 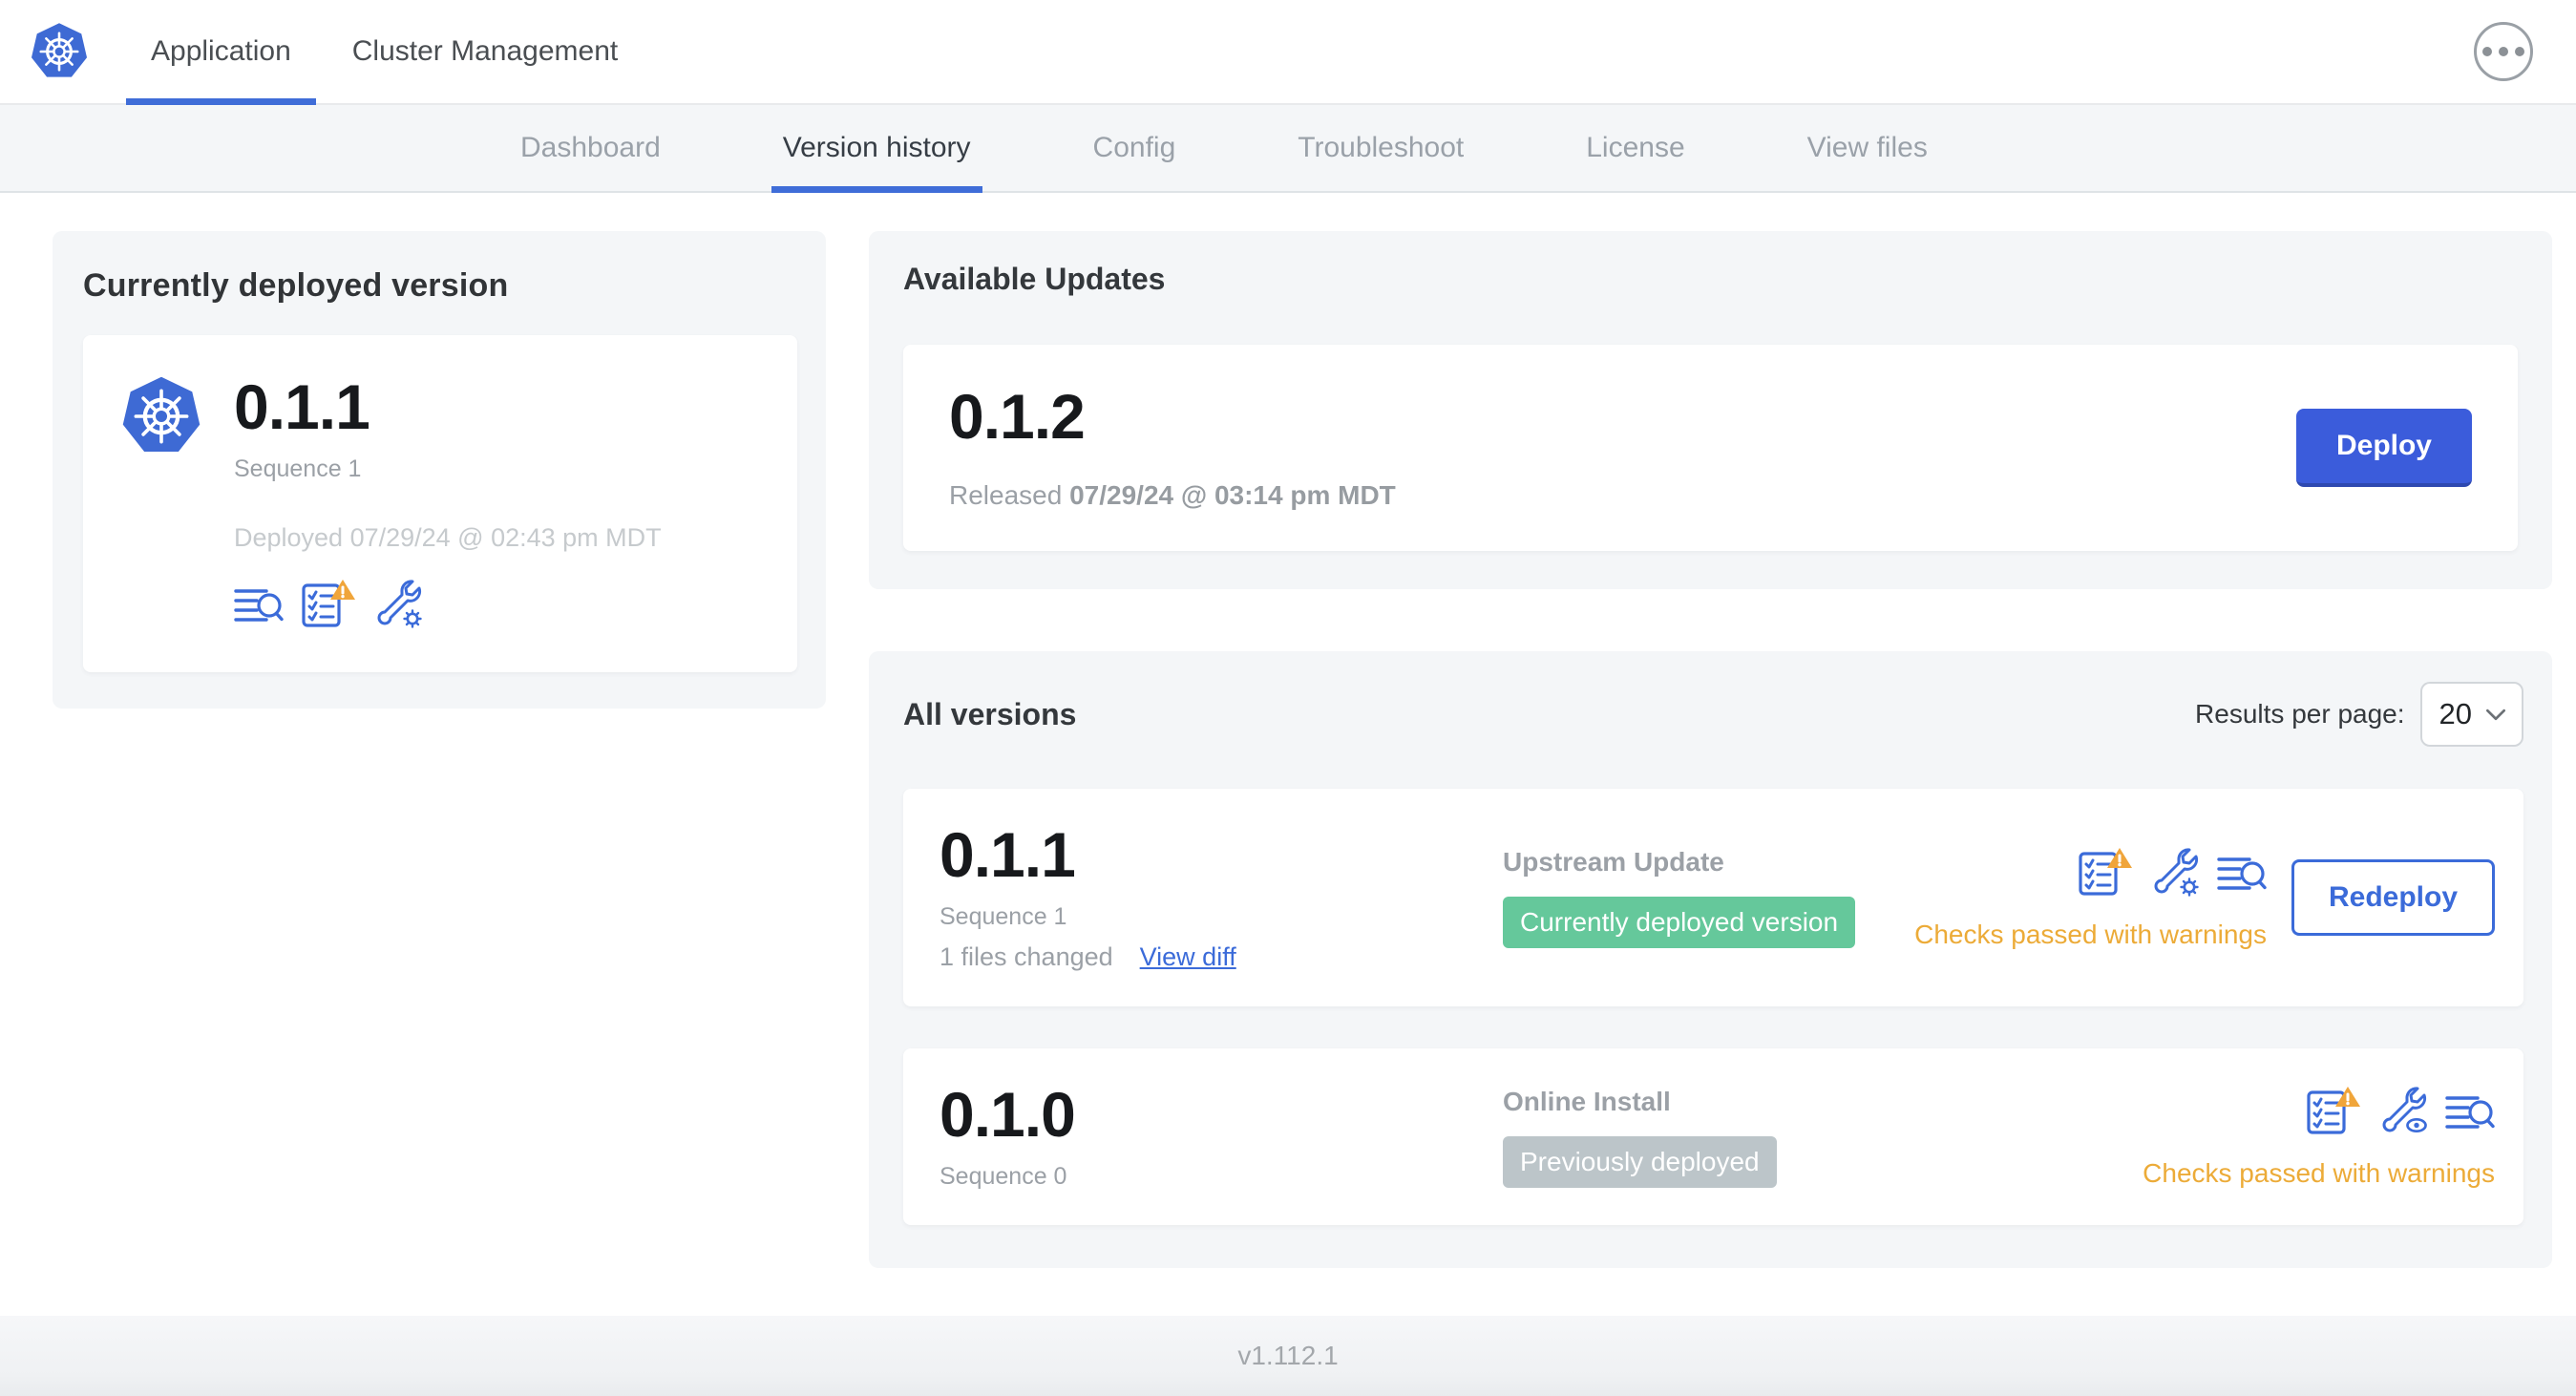 What do you see at coordinates (876, 149) in the screenshot?
I see `tab-version-history: Version history` at bounding box center [876, 149].